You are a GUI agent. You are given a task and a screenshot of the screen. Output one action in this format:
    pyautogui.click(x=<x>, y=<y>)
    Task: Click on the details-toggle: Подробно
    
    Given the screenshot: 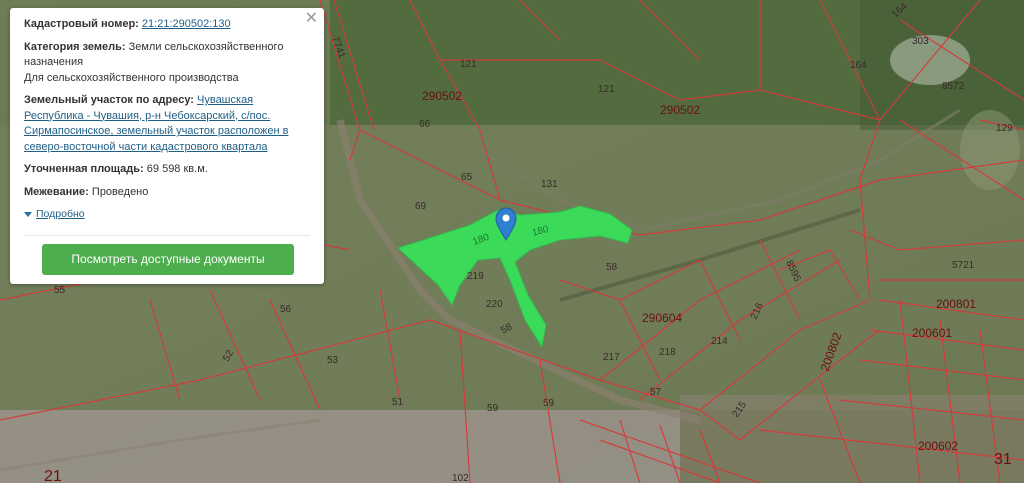 What is the action you would take?
    pyautogui.click(x=54, y=215)
    